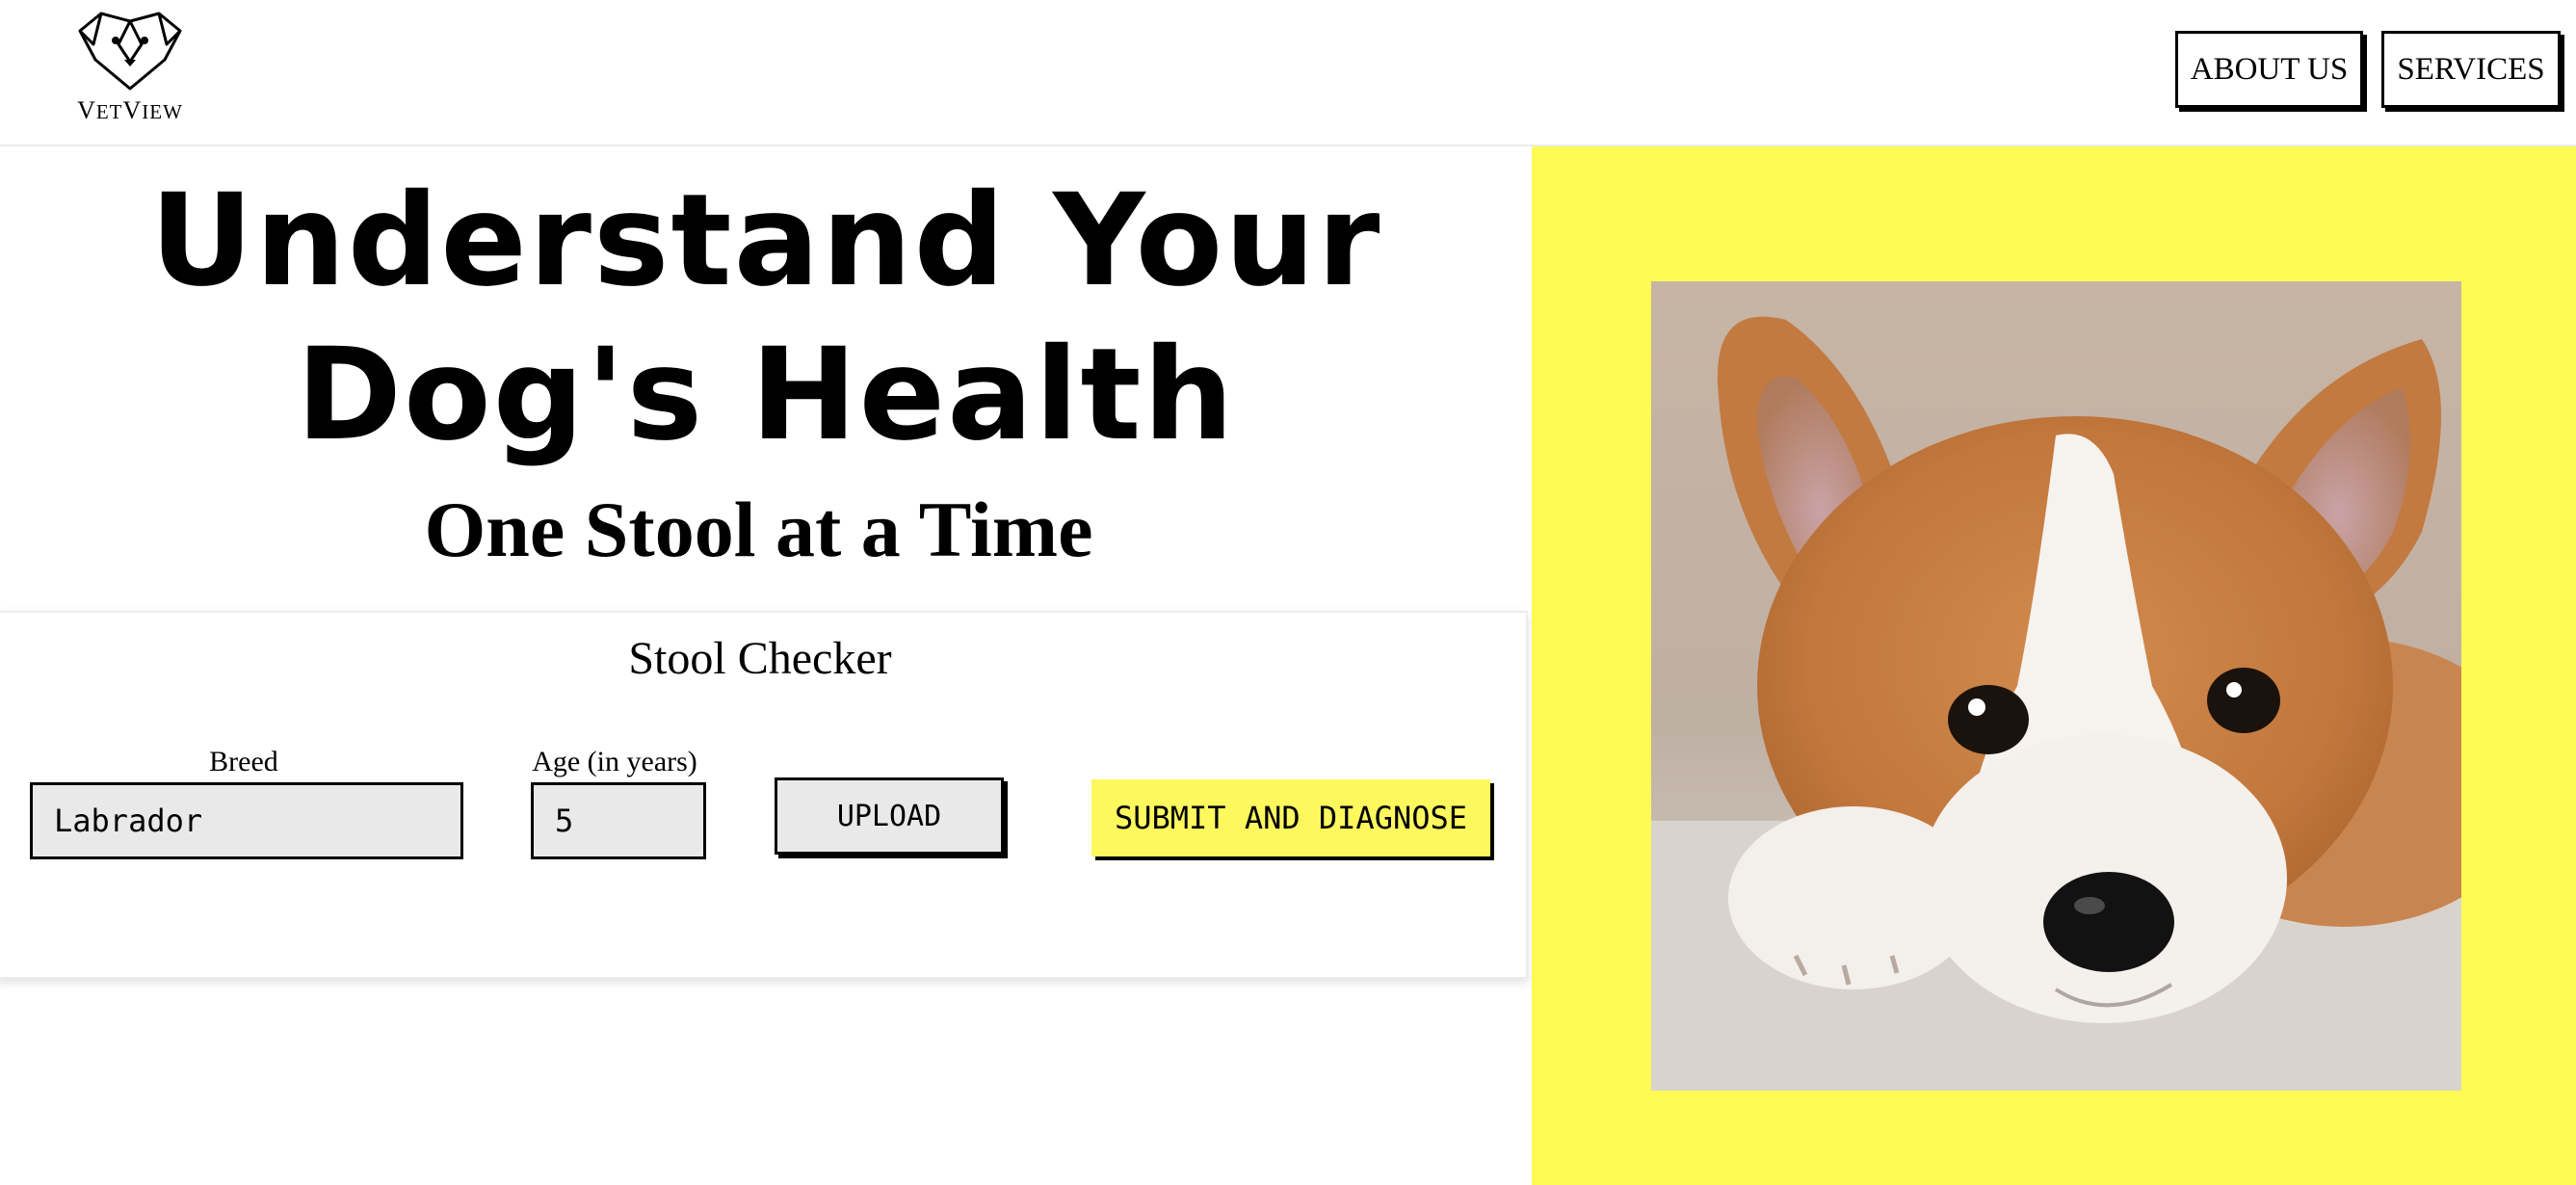 The height and width of the screenshot is (1185, 2576). What do you see at coordinates (614, 761) in the screenshot?
I see `age-label: Age (in years)` at bounding box center [614, 761].